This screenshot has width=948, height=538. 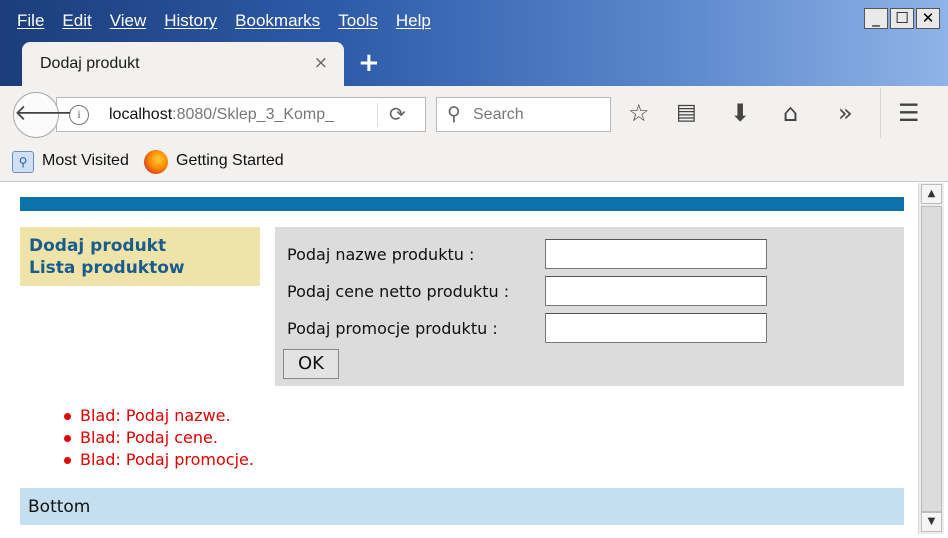 What do you see at coordinates (928, 18) in the screenshot?
I see `close-window-button: ✕` at bounding box center [928, 18].